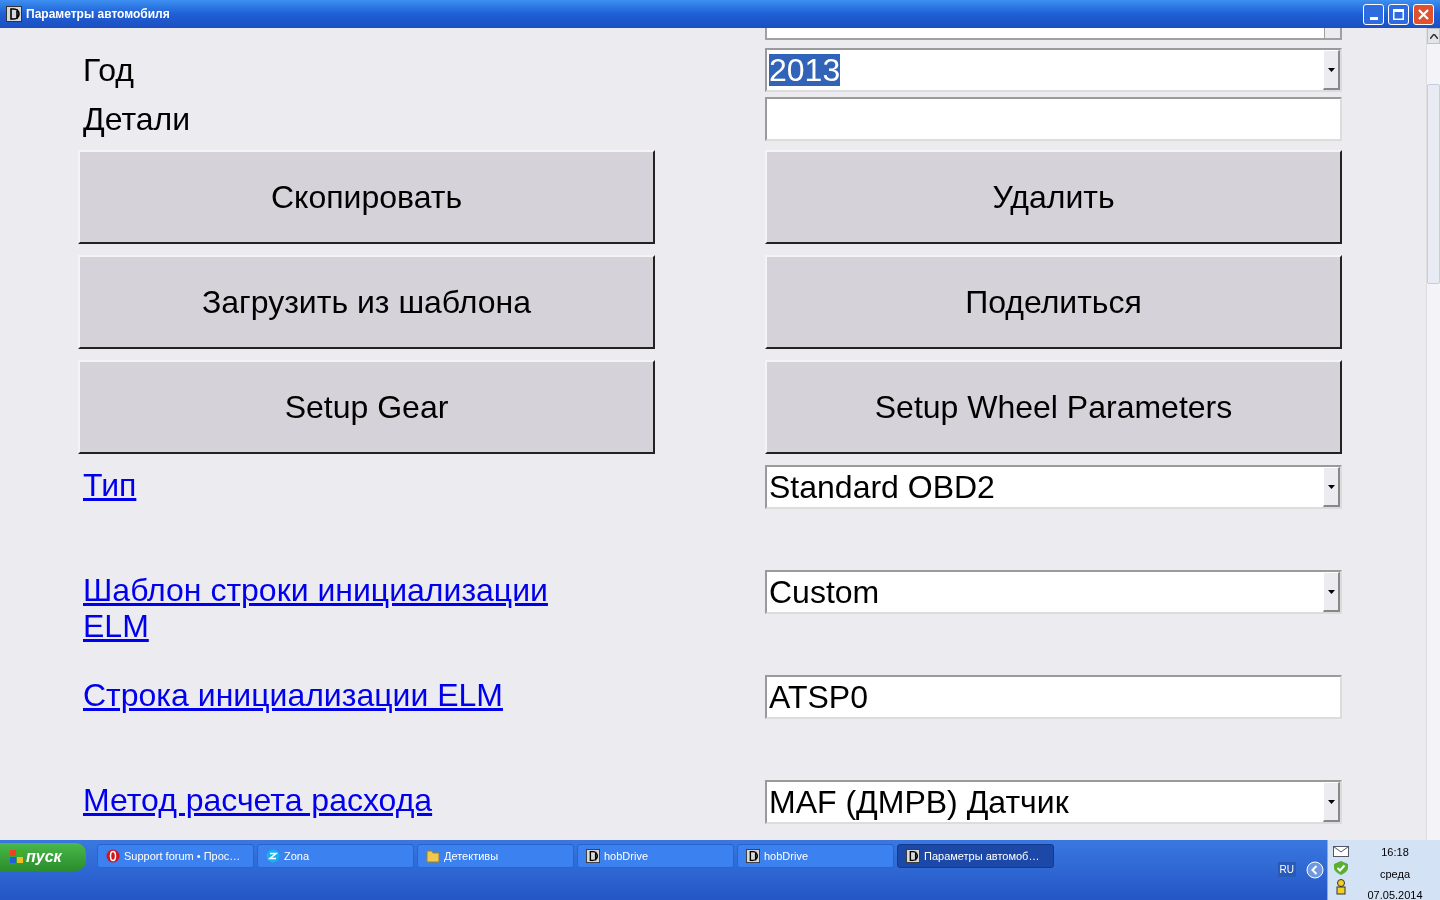 This screenshot has width=1440, height=900. Describe the element at coordinates (1433, 184) in the screenshot. I see `scroll-thumb` at that location.